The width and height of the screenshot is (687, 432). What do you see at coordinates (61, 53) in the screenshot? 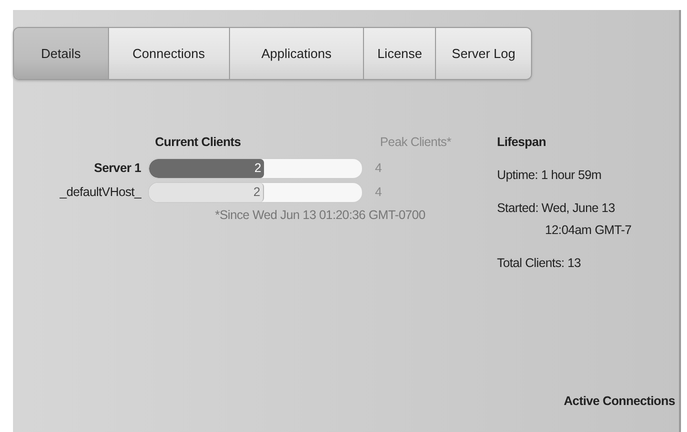
I see `tab: Details` at bounding box center [61, 53].